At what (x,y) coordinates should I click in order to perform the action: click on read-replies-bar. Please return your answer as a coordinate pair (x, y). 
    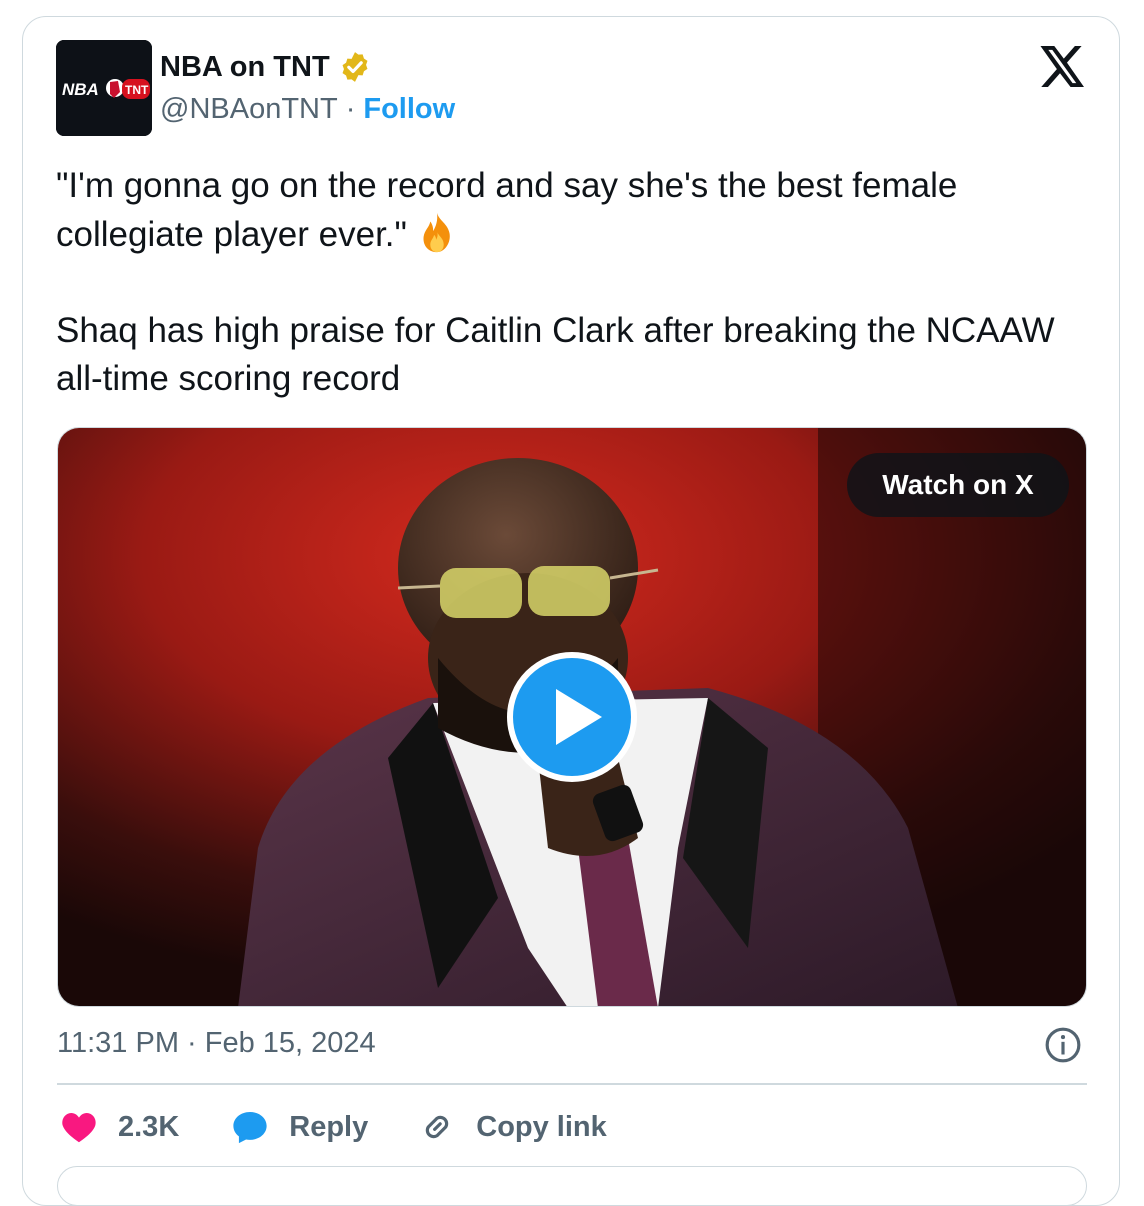
    Looking at the image, I should click on (572, 1186).